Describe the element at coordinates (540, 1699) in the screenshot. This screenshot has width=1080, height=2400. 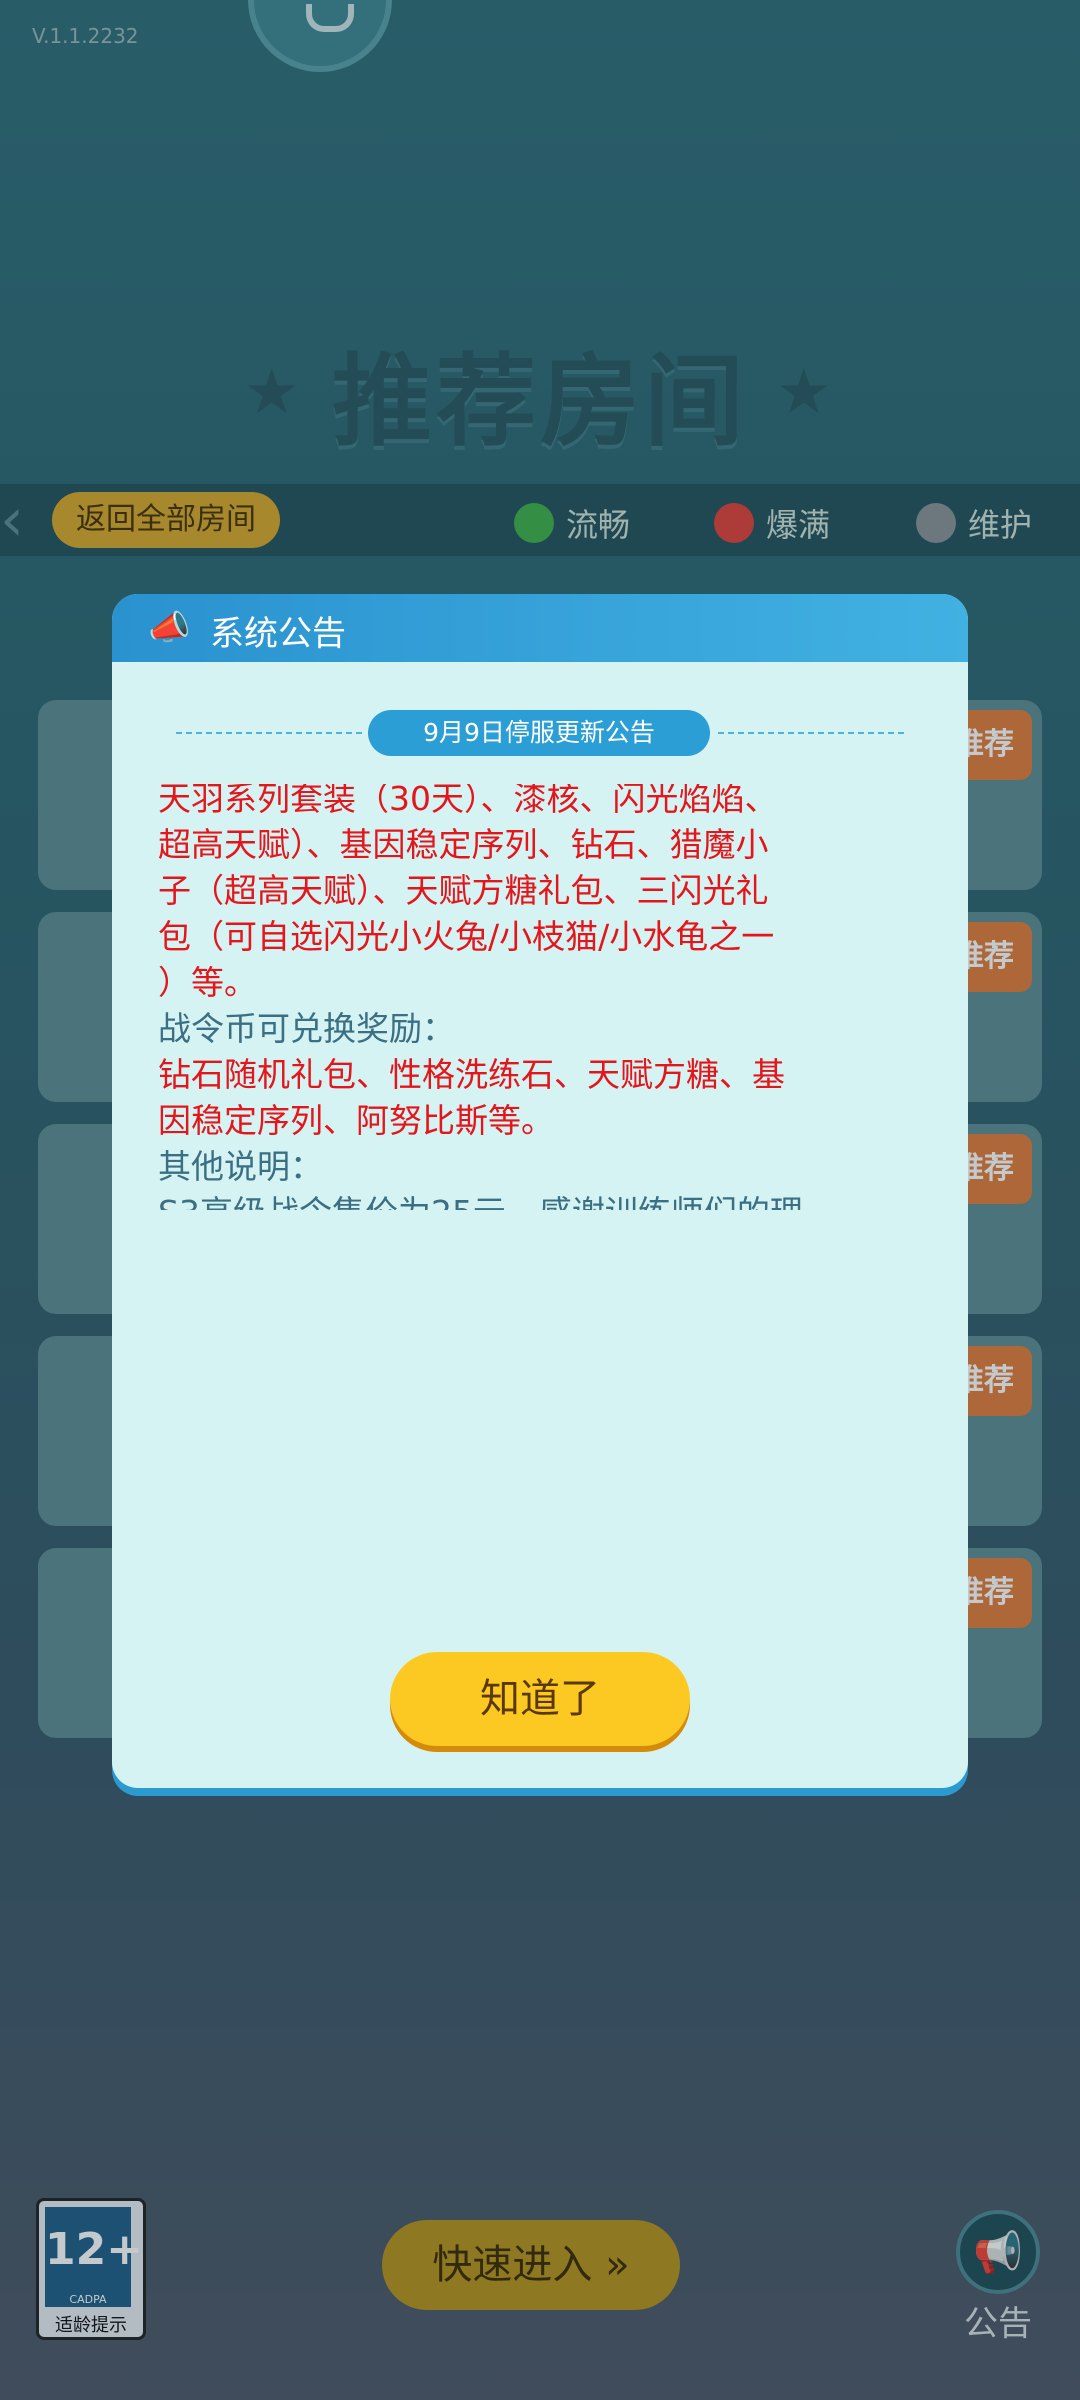
I see `got-it-button: 知道了` at that location.